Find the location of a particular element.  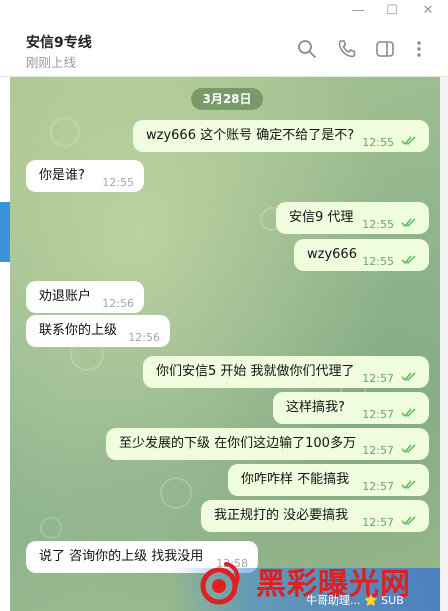

message-text: 劝退账户 is located at coordinates (65, 296).